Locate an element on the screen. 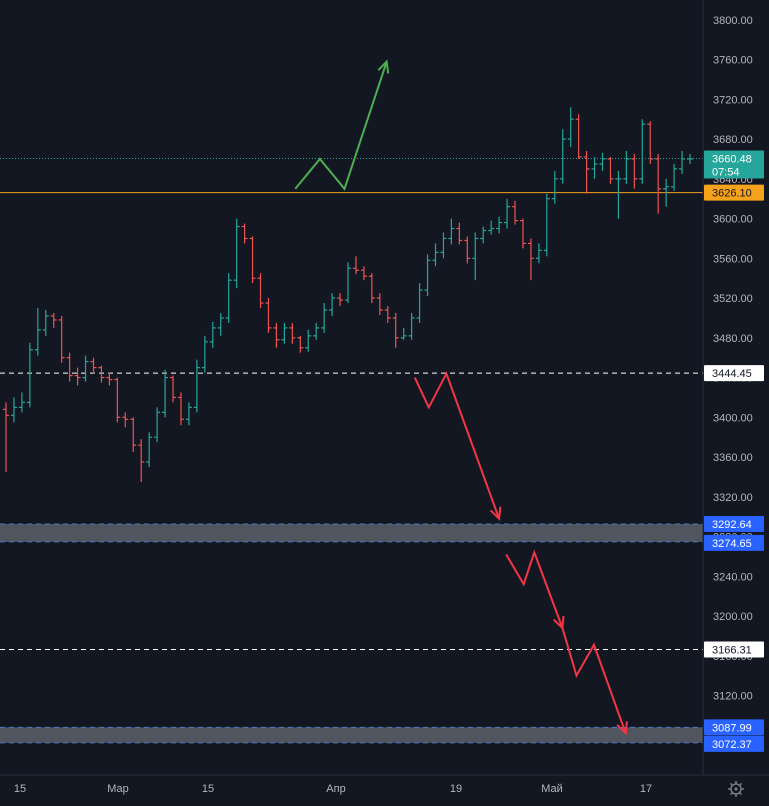 The image size is (769, 806). price-label: 3072.37 is located at coordinates (732, 745).